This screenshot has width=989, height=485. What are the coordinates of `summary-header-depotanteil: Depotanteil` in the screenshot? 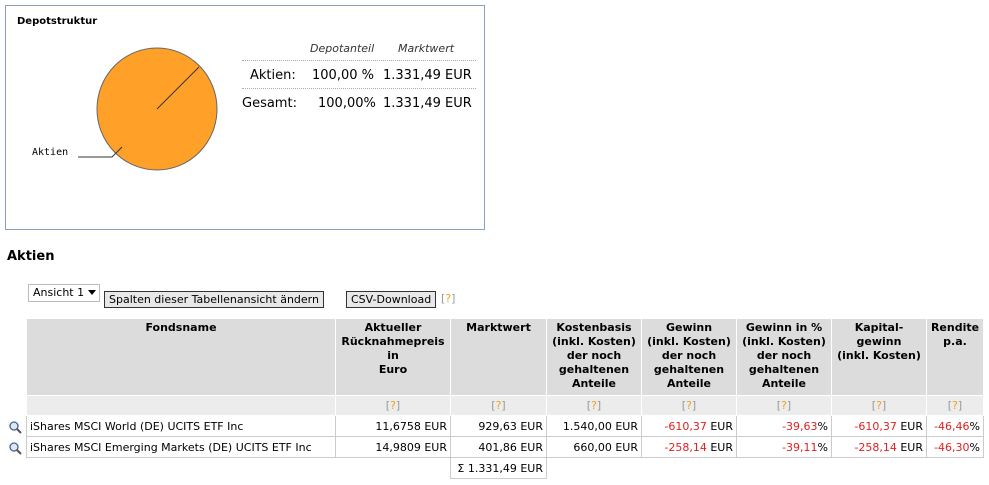 It's located at (342, 48).